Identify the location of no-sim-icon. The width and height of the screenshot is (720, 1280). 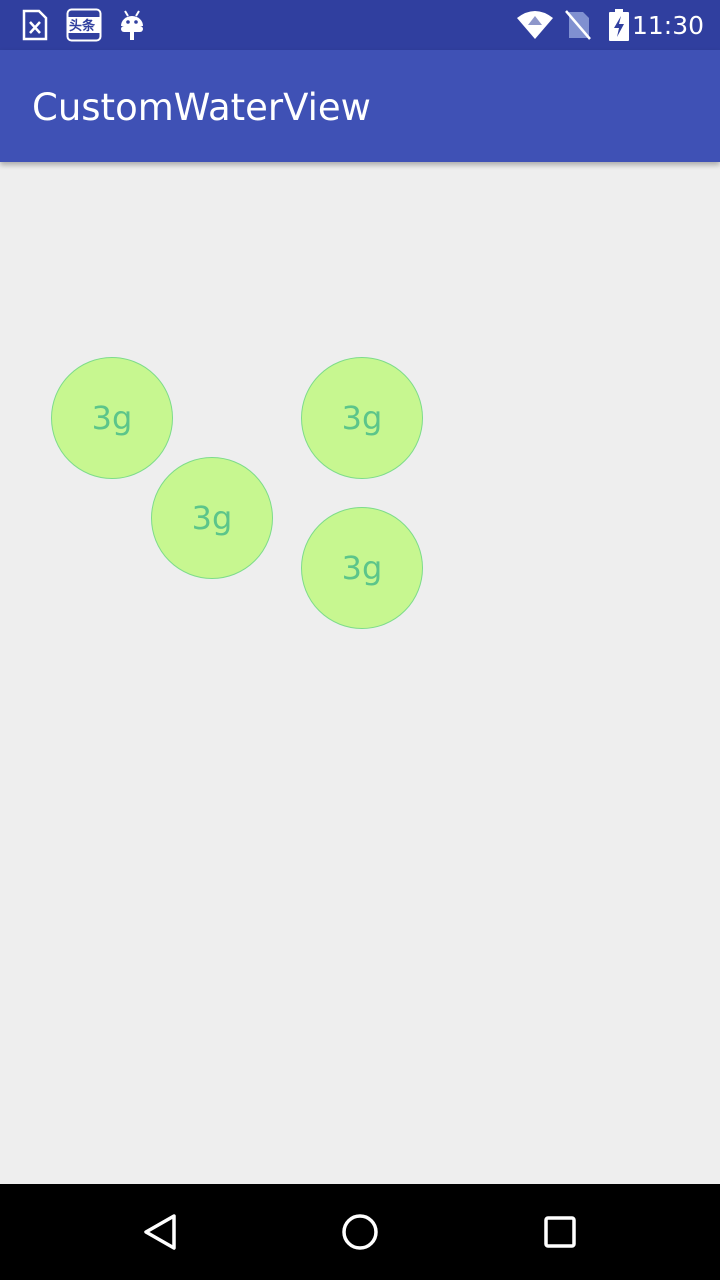
(578, 25).